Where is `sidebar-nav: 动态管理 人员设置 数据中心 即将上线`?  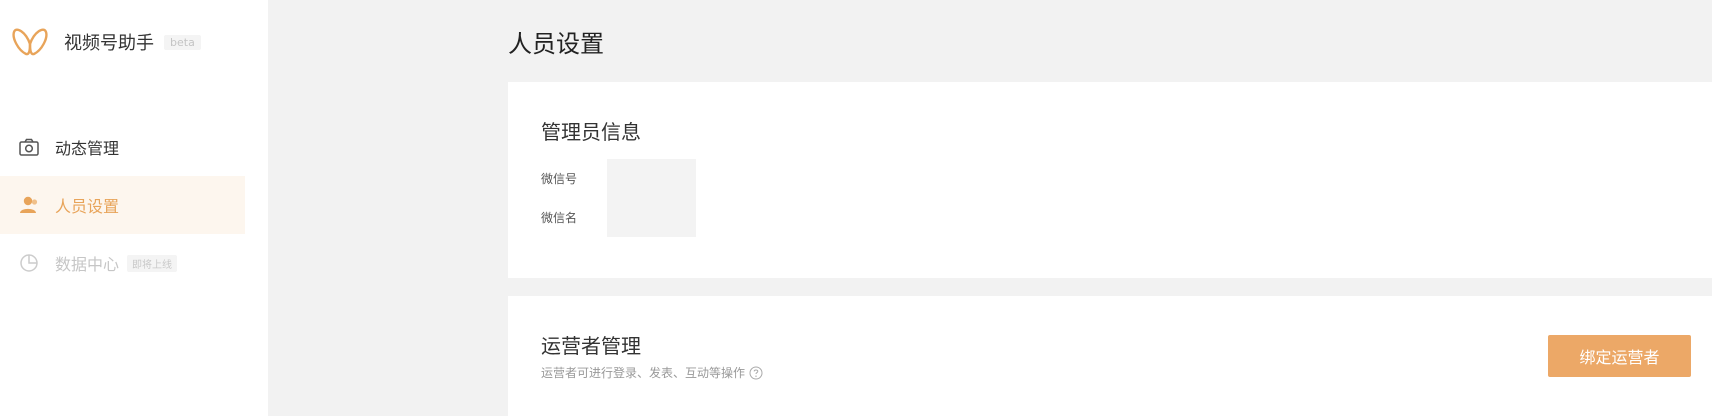
sidebar-nav: 动态管理 人员设置 数据中心 即将上线 is located at coordinates (122, 205).